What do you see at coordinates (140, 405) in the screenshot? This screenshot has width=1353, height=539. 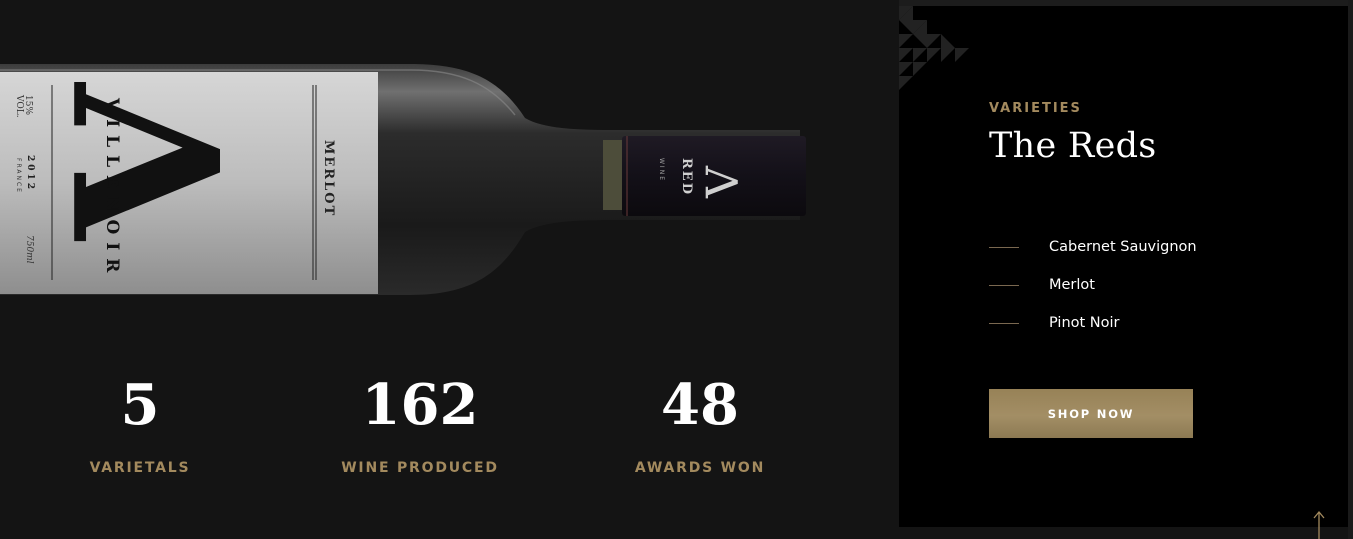 I see `stat-value: 5` at bounding box center [140, 405].